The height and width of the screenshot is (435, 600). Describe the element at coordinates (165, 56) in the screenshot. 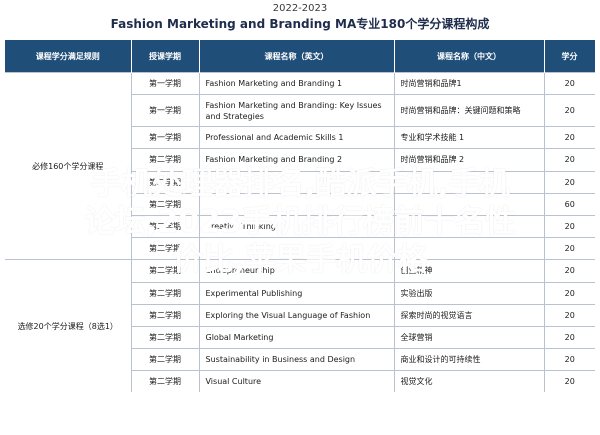

I see `col-header-semester: 授课学期` at that location.